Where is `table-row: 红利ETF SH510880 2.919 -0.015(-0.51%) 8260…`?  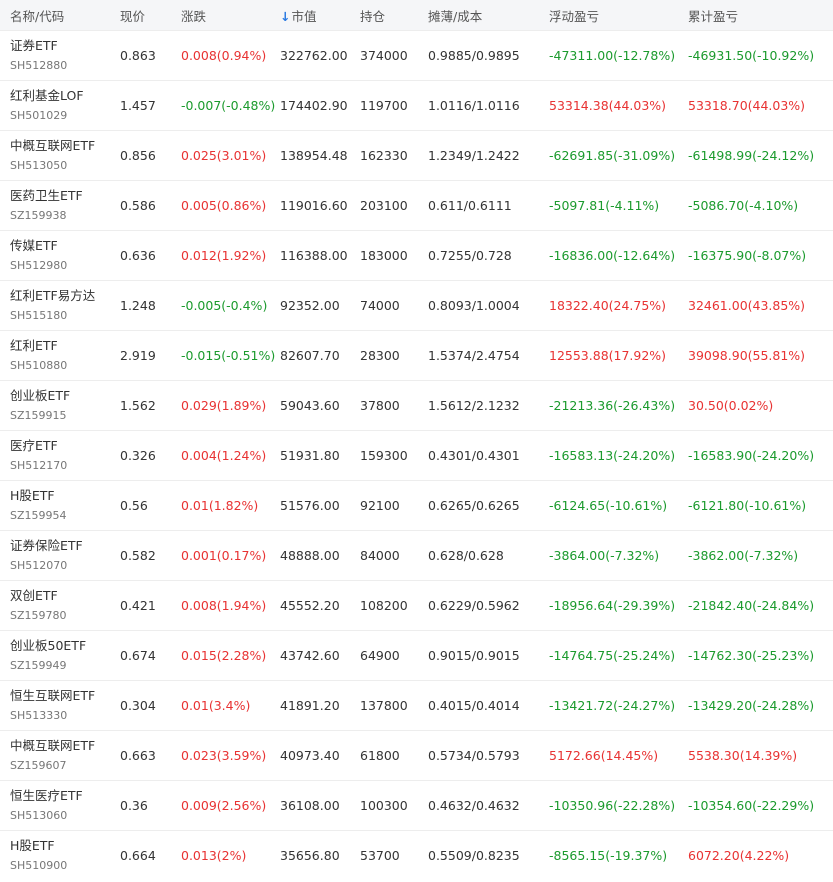 table-row: 红利ETF SH510880 2.919 -0.015(-0.51%) 8260… is located at coordinates (416, 355).